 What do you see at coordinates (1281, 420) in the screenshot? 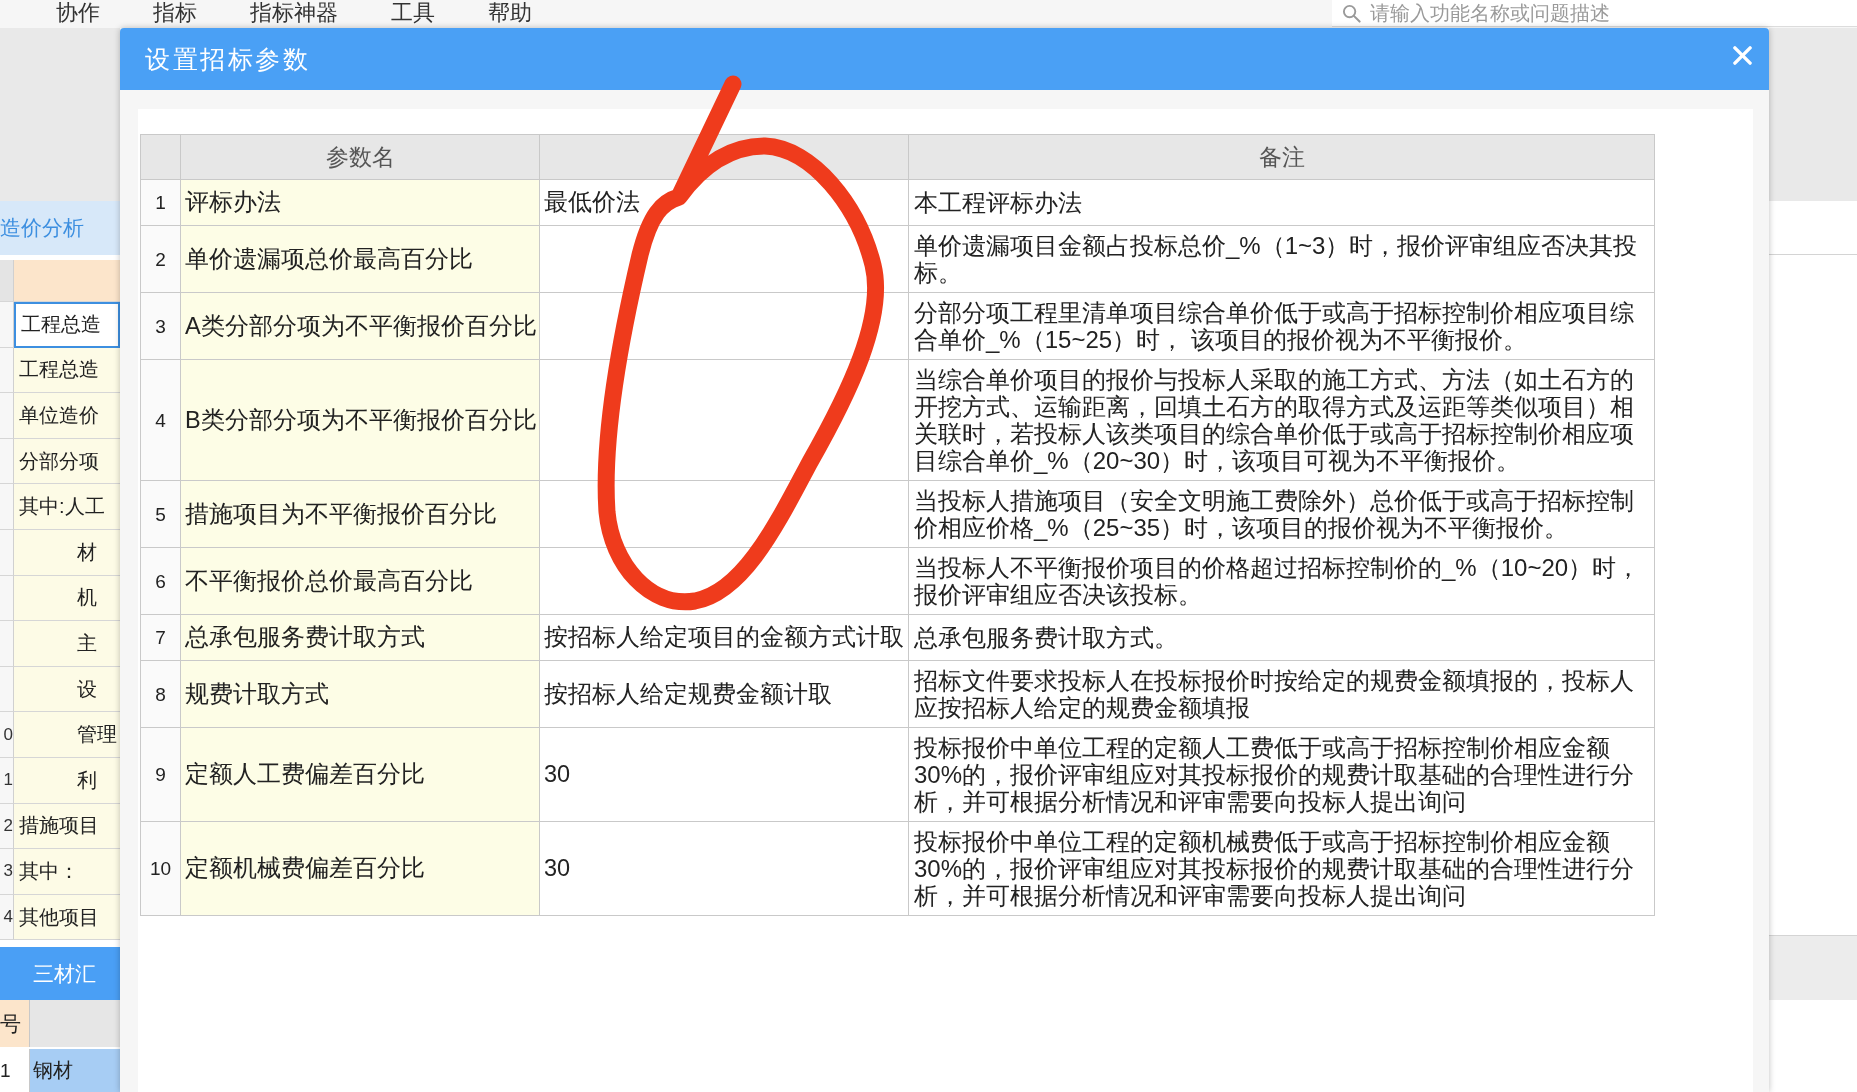
I see `table-cell: 当综合单价项目的报价与投标人采取的施工方式、方法（如土石方的开挖方式、运输距离，回填土石方的取得方式及运距等类似项目）相关联时，若投标人该类项目的综合单价低于或高于招标控制价相应项目综合单价_%（20~30）时，该项目可视为不平衡报价。` at bounding box center [1281, 420].